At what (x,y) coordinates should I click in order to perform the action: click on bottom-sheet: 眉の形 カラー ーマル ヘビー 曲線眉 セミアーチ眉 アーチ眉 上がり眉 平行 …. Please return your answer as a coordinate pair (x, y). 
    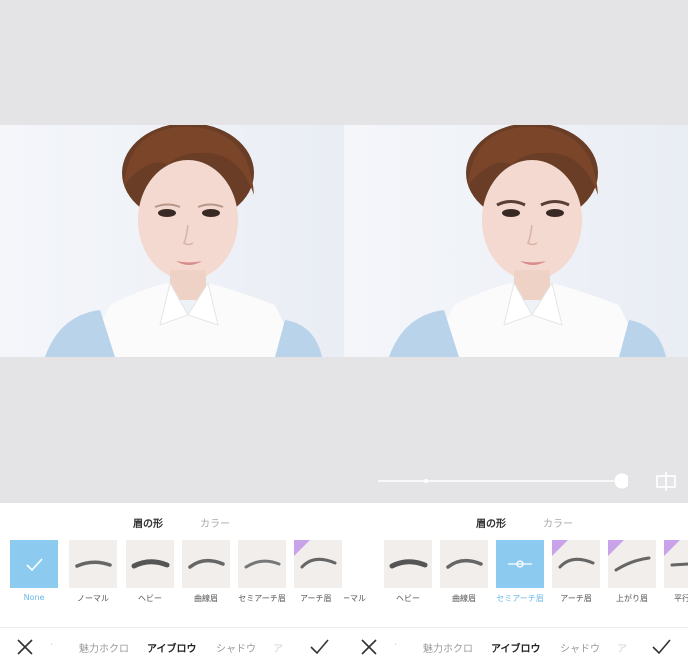
    Looking at the image, I should click on (516, 584).